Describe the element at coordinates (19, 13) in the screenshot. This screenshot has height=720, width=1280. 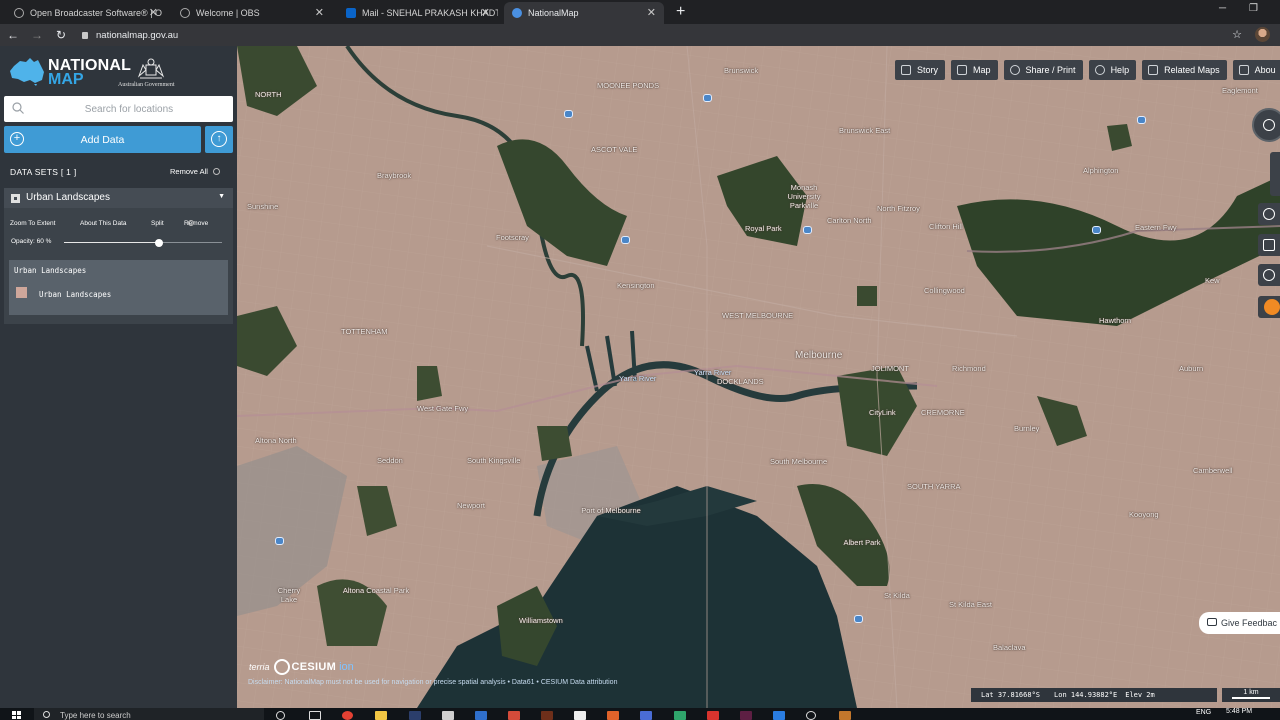
I see `globe-icon` at that location.